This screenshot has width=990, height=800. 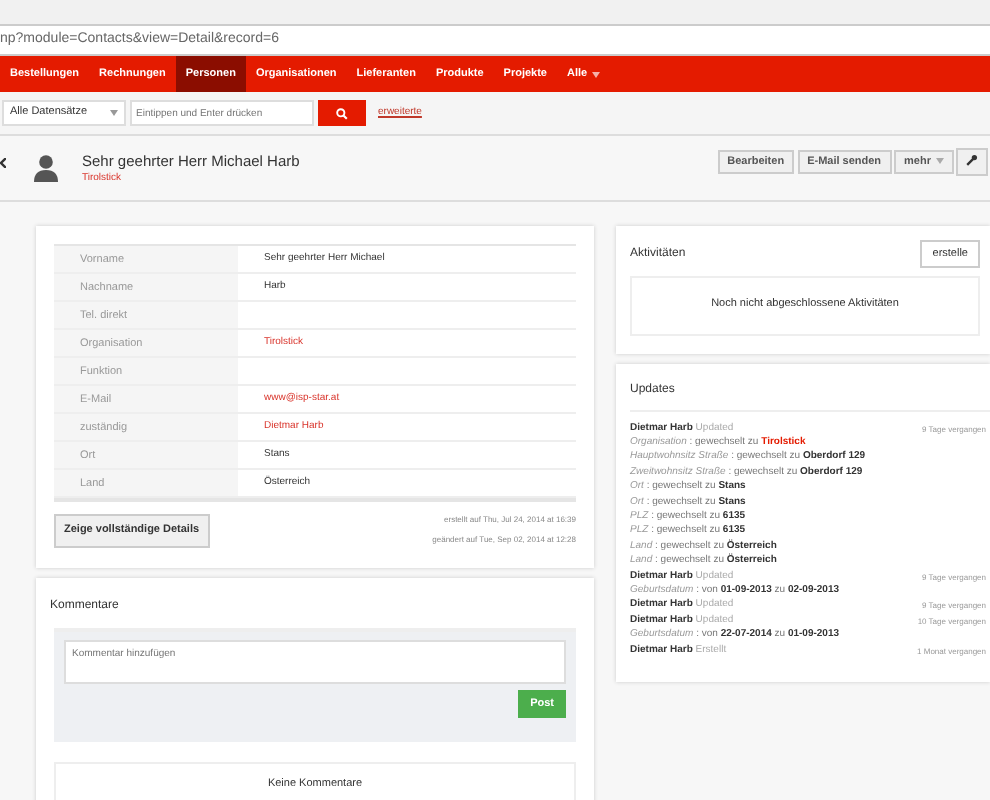 I want to click on person-icon, so click(x=46, y=168).